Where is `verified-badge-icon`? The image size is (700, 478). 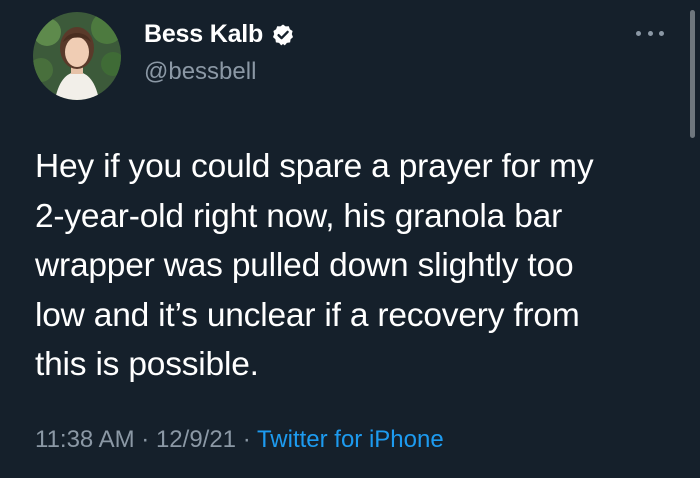
verified-badge-icon is located at coordinates (283, 35).